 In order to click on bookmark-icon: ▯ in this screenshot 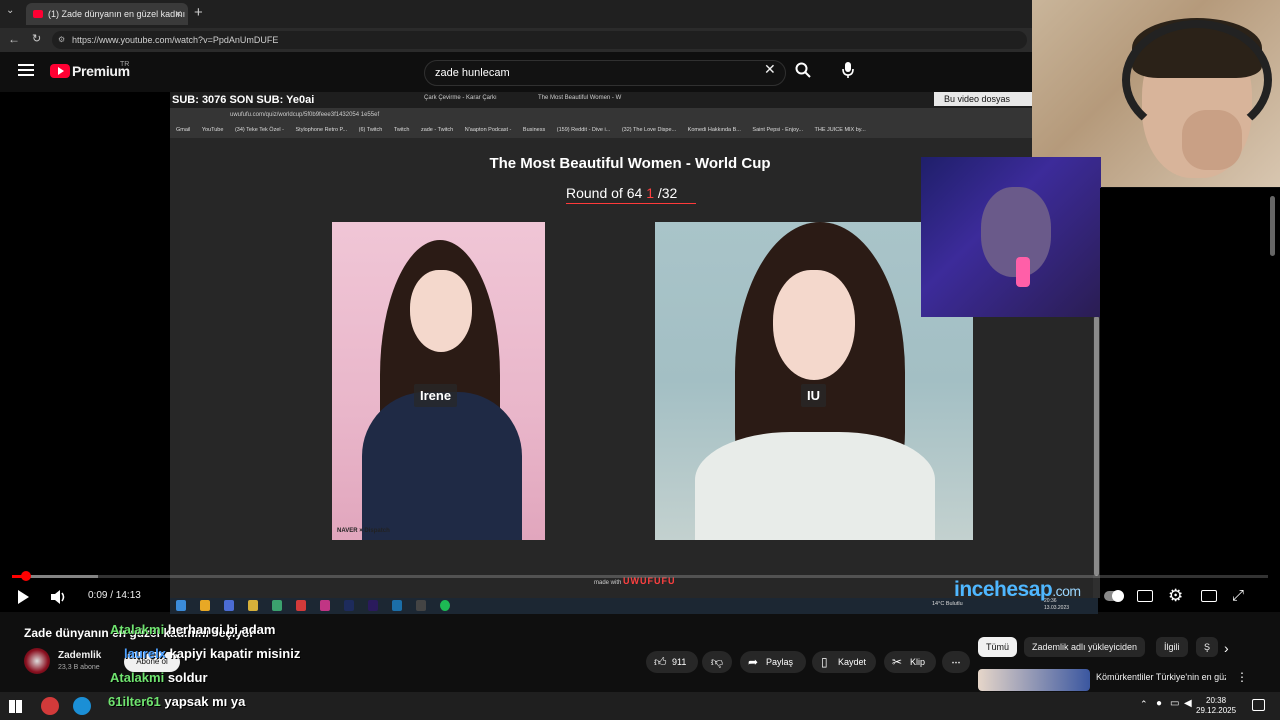, I will do `click(824, 662)`.